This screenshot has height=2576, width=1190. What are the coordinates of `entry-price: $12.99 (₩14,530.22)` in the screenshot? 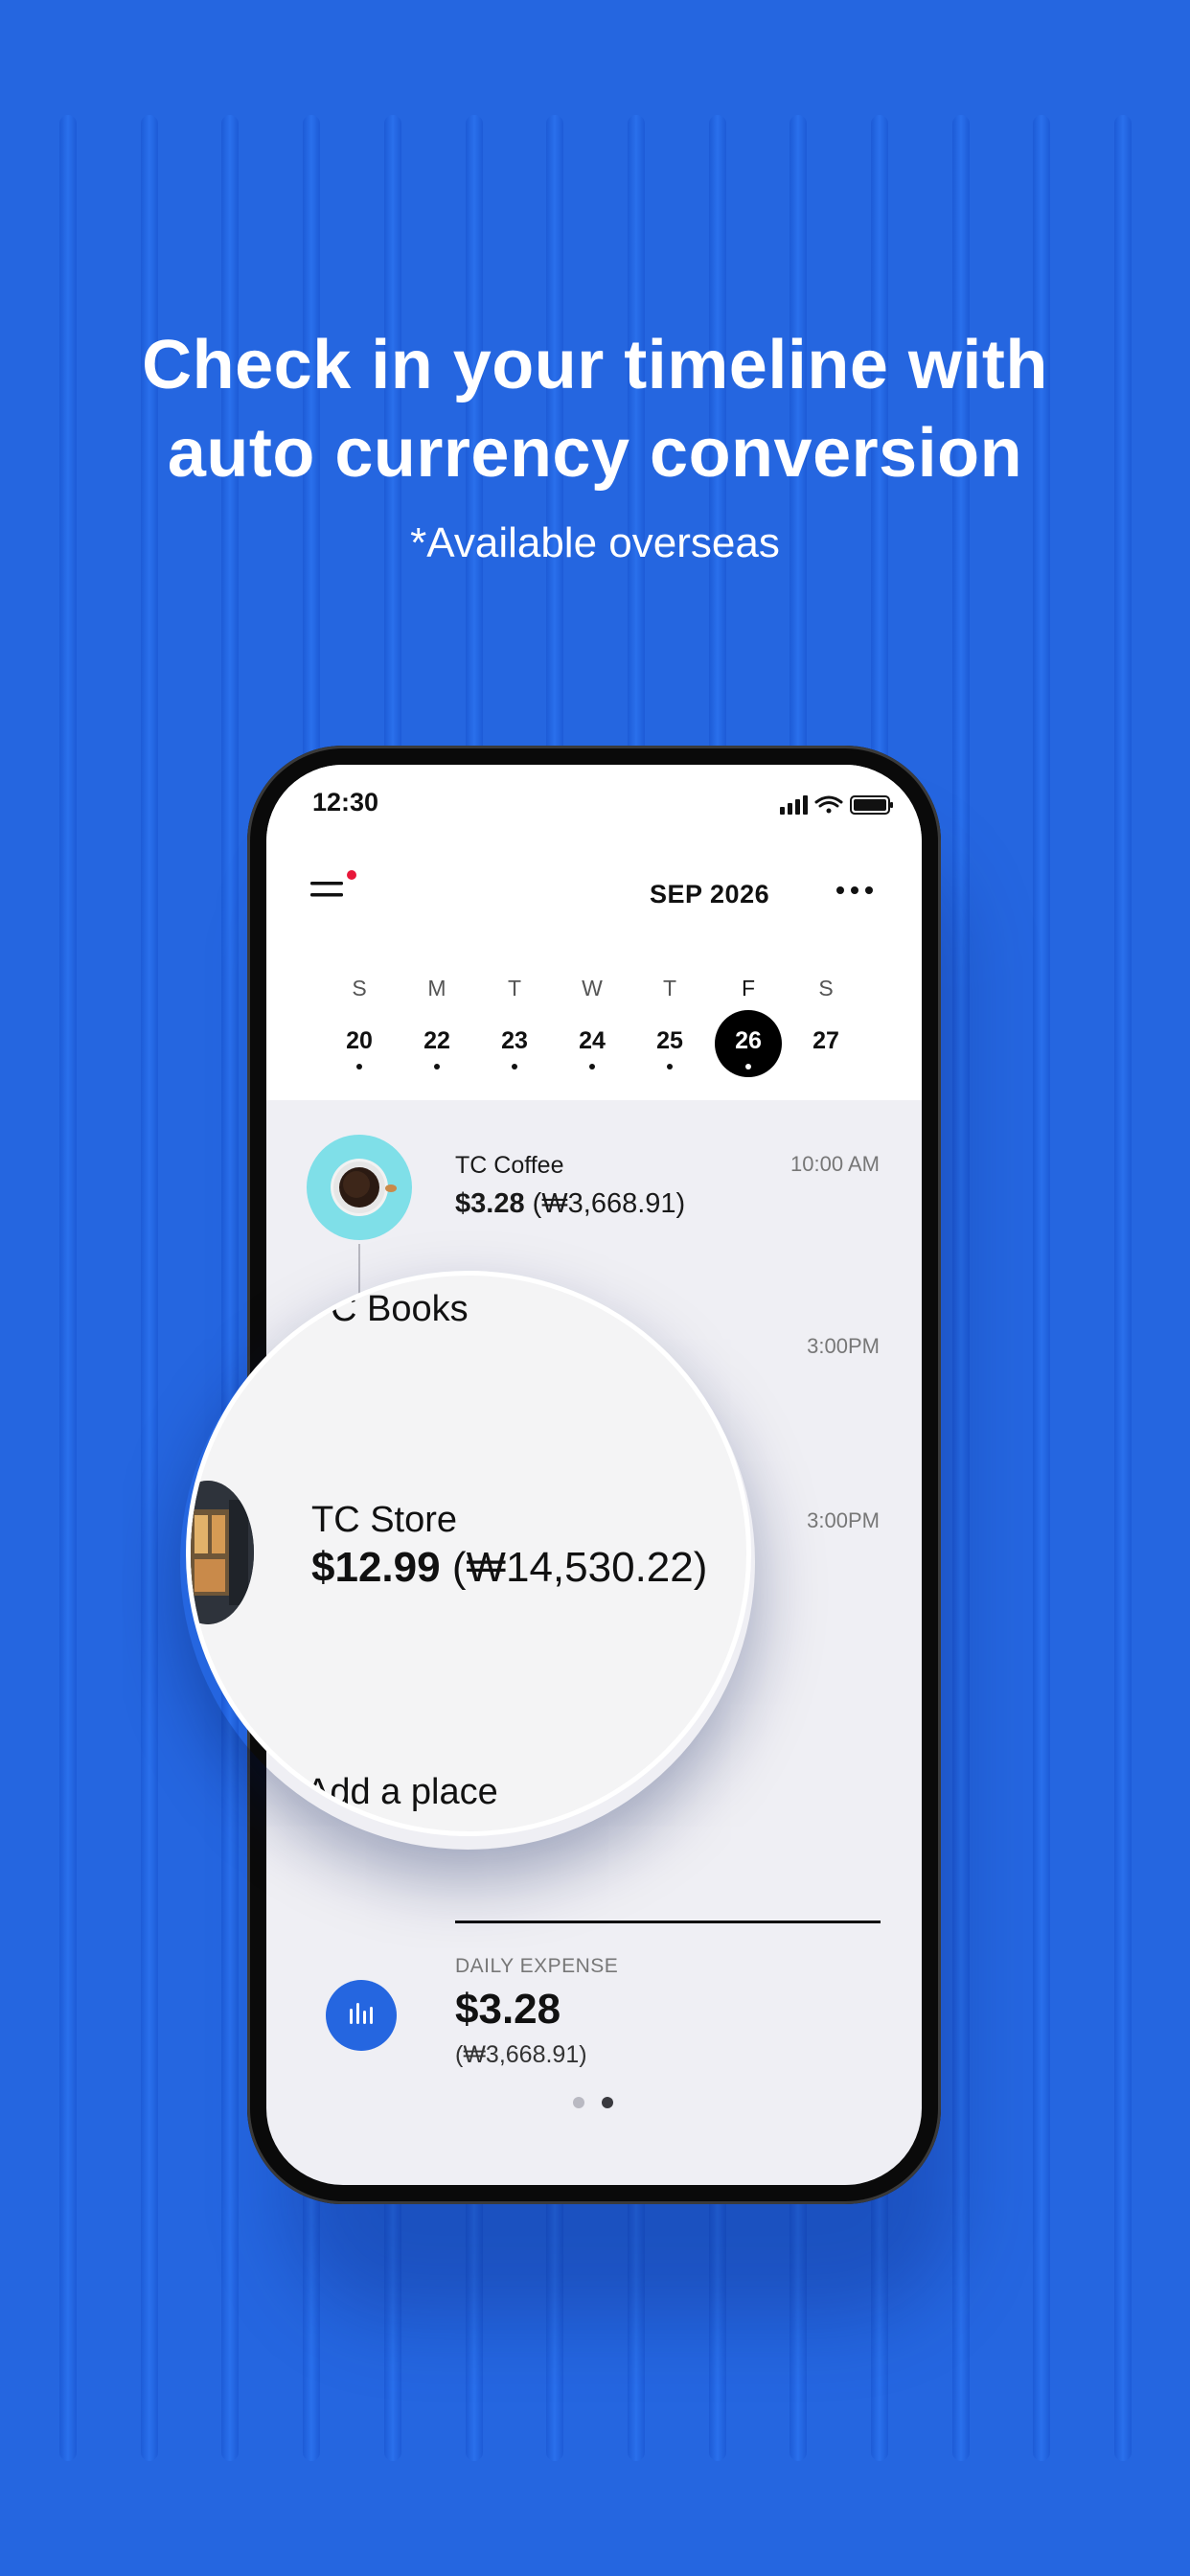 It's located at (509, 1568).